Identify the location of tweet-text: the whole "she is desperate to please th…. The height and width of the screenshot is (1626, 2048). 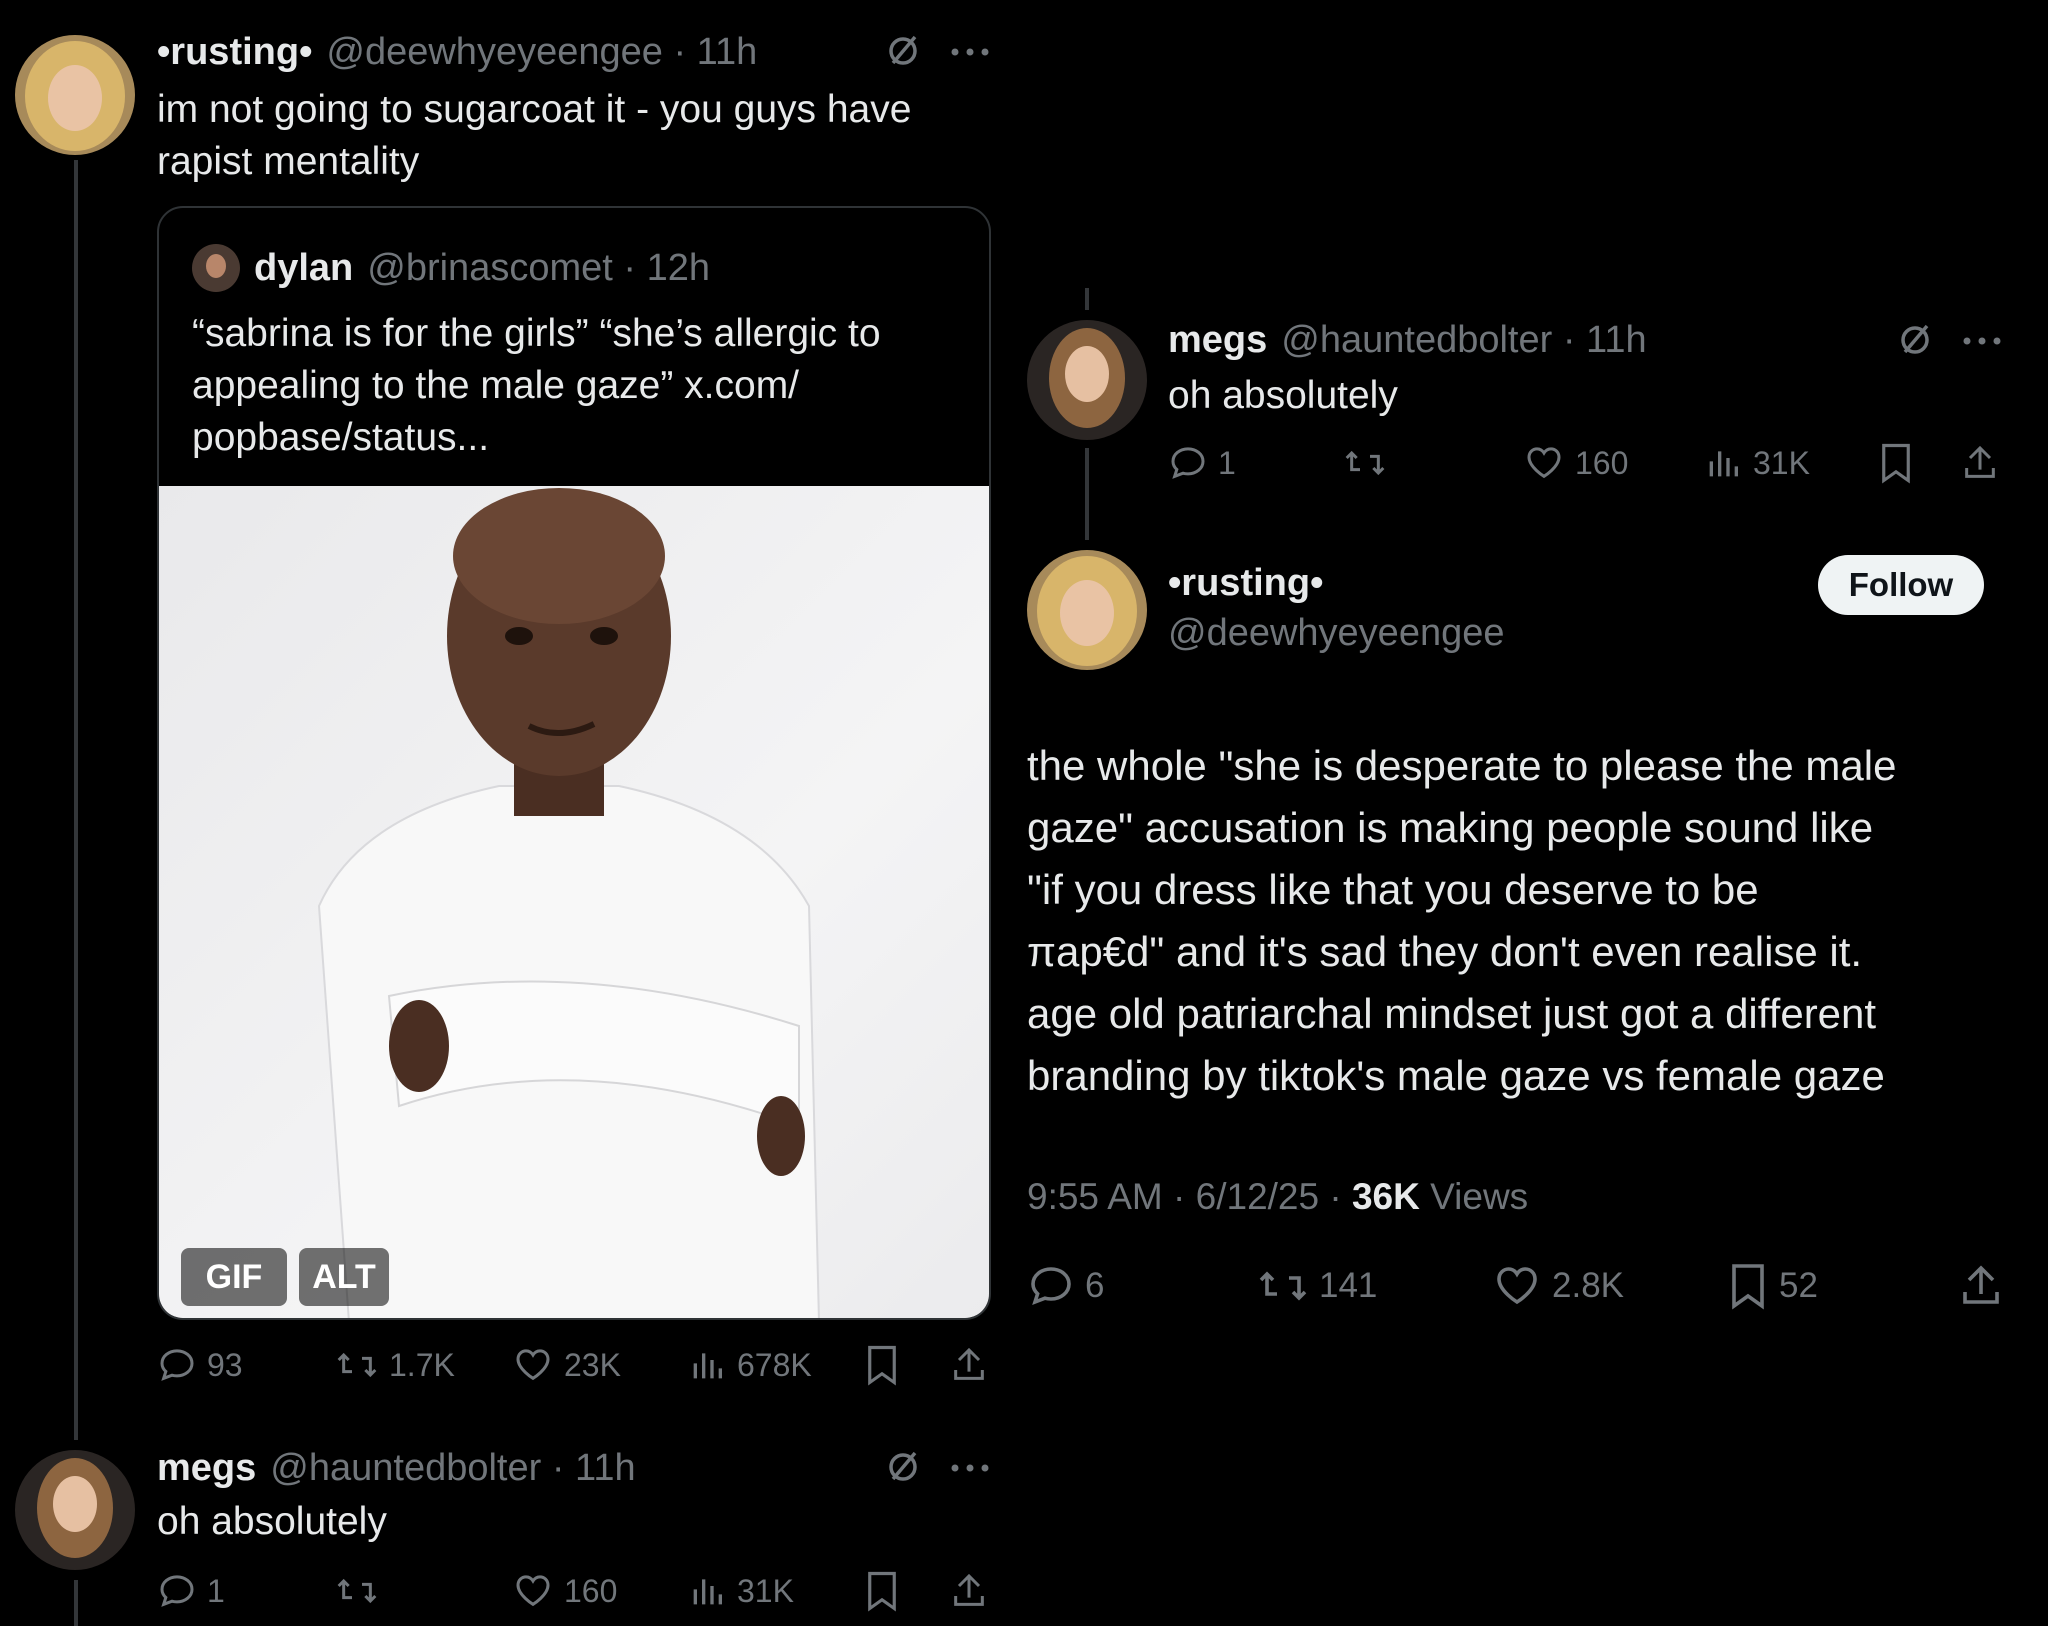
(1462, 920).